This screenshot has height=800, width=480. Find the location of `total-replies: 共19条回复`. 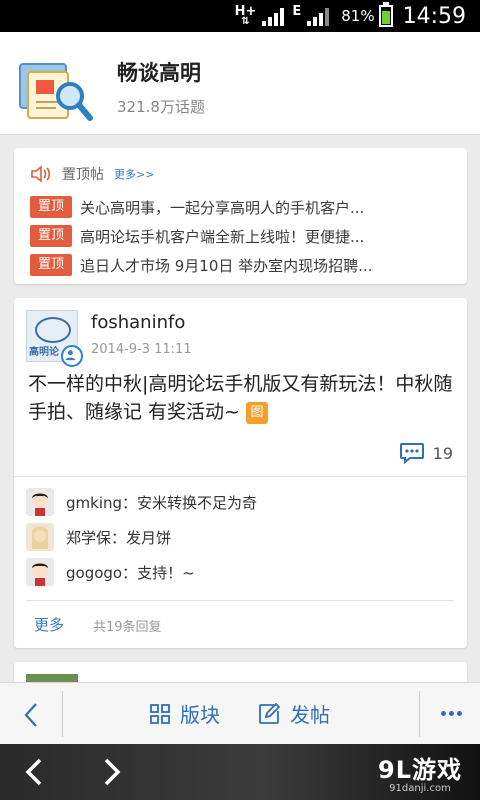

total-replies: 共19条回复 is located at coordinates (127, 627).